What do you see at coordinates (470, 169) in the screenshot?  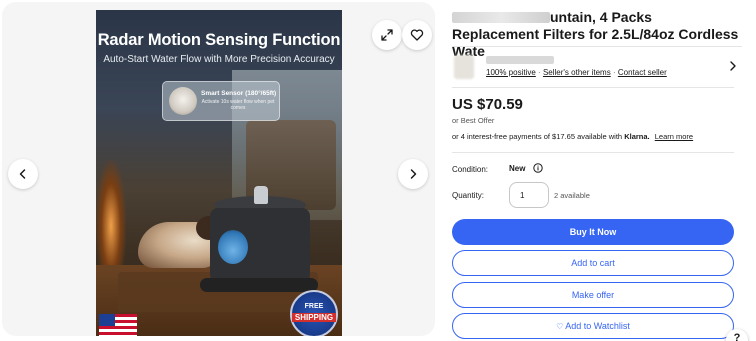 I see `condition-label: Condition:` at bounding box center [470, 169].